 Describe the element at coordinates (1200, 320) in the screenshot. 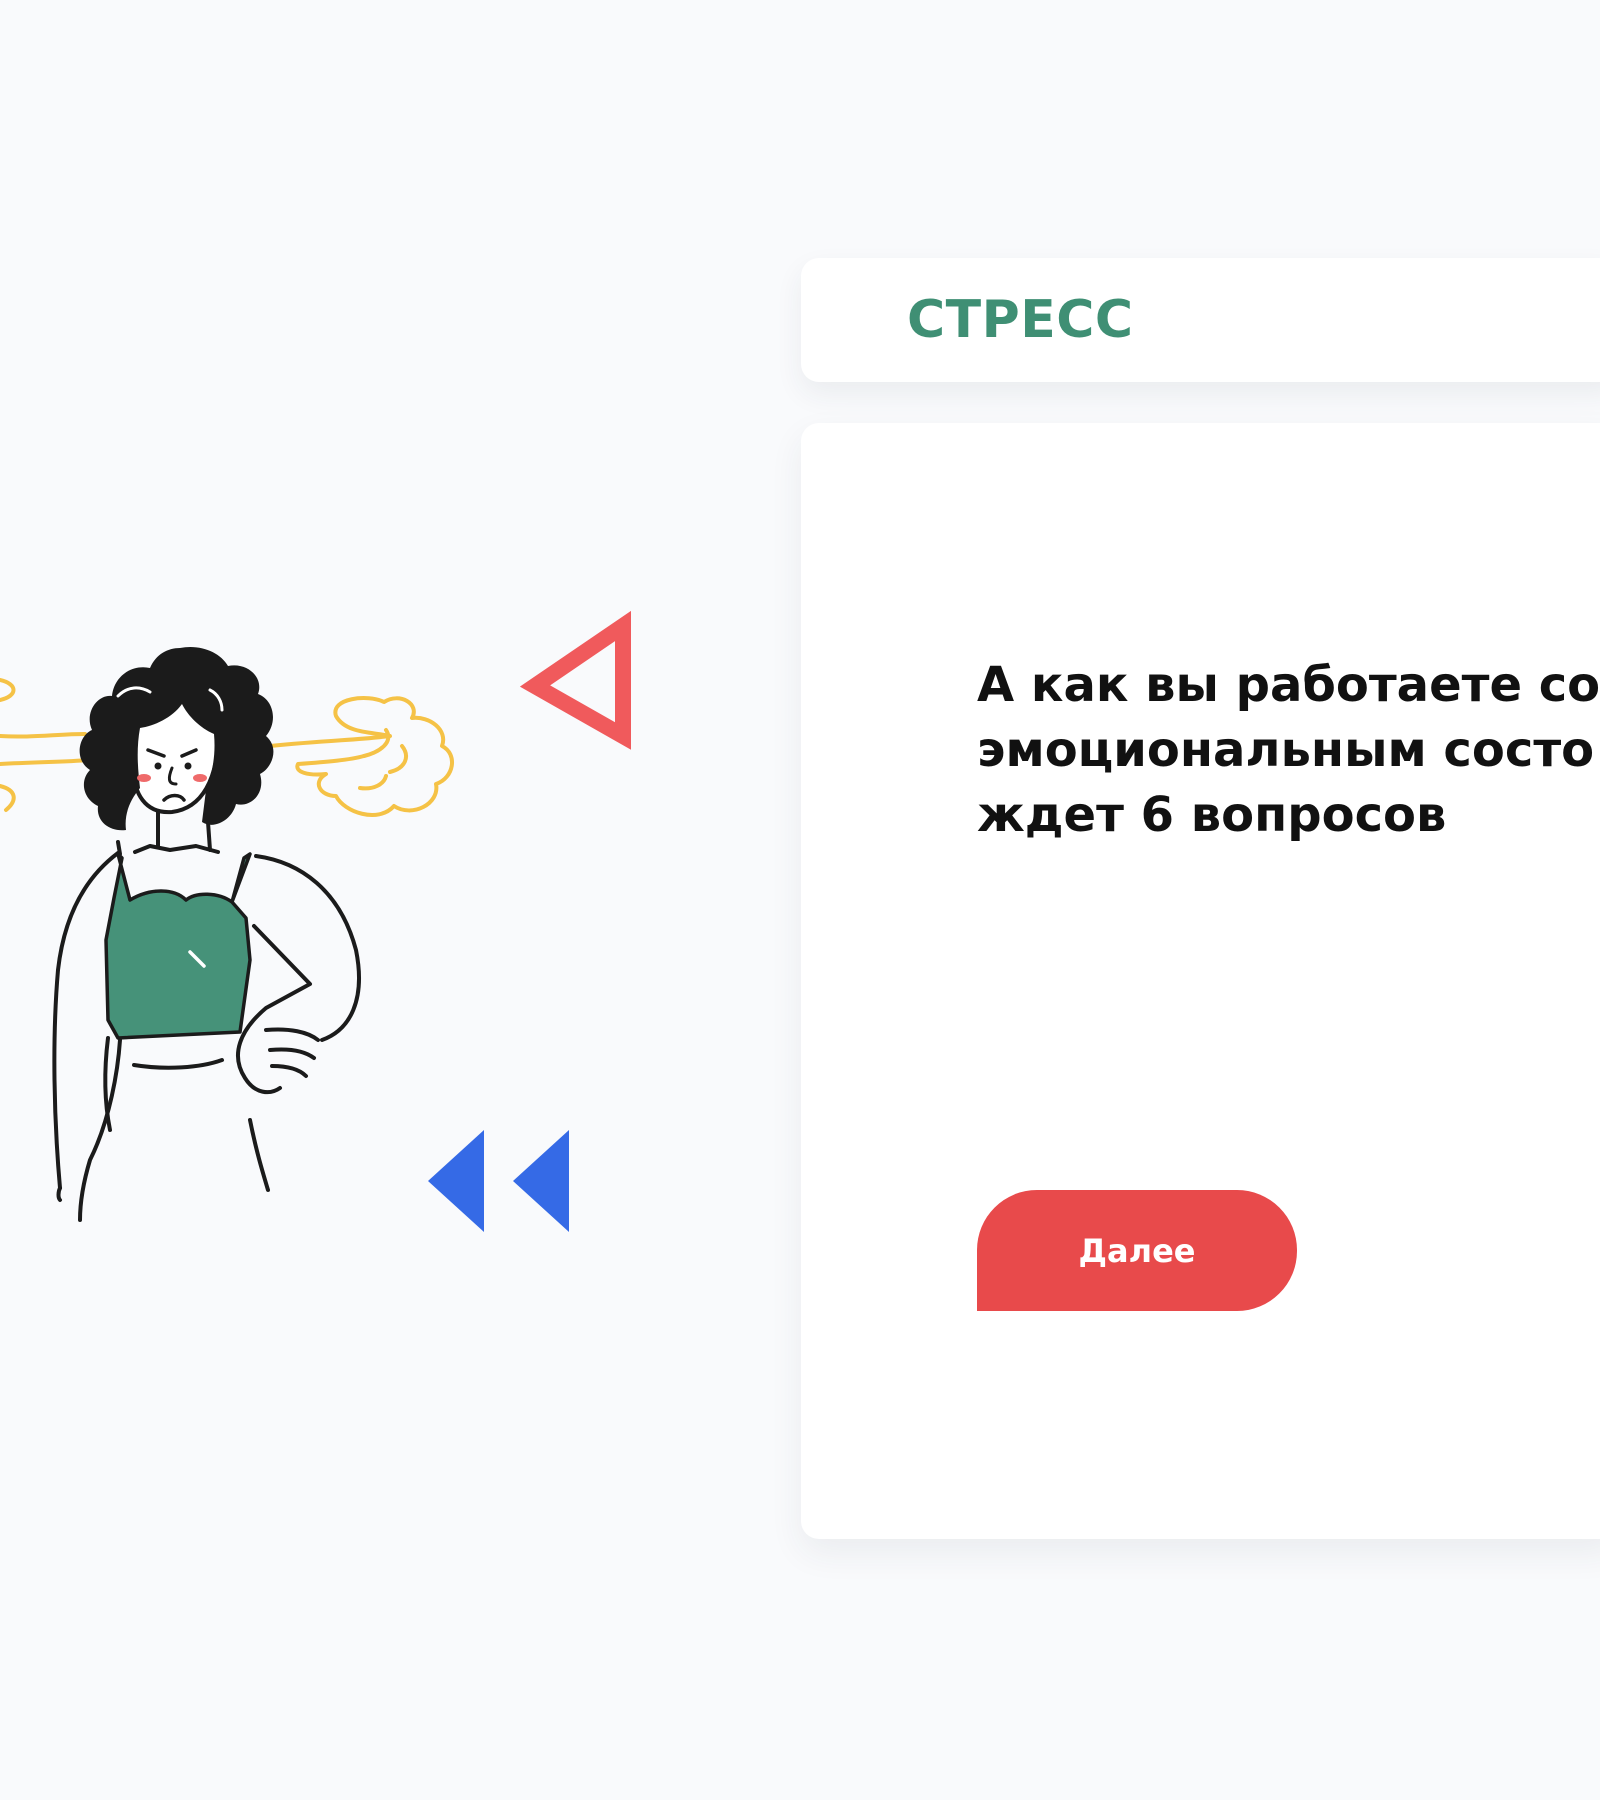

I see `header-card: СТРЕСС` at that location.